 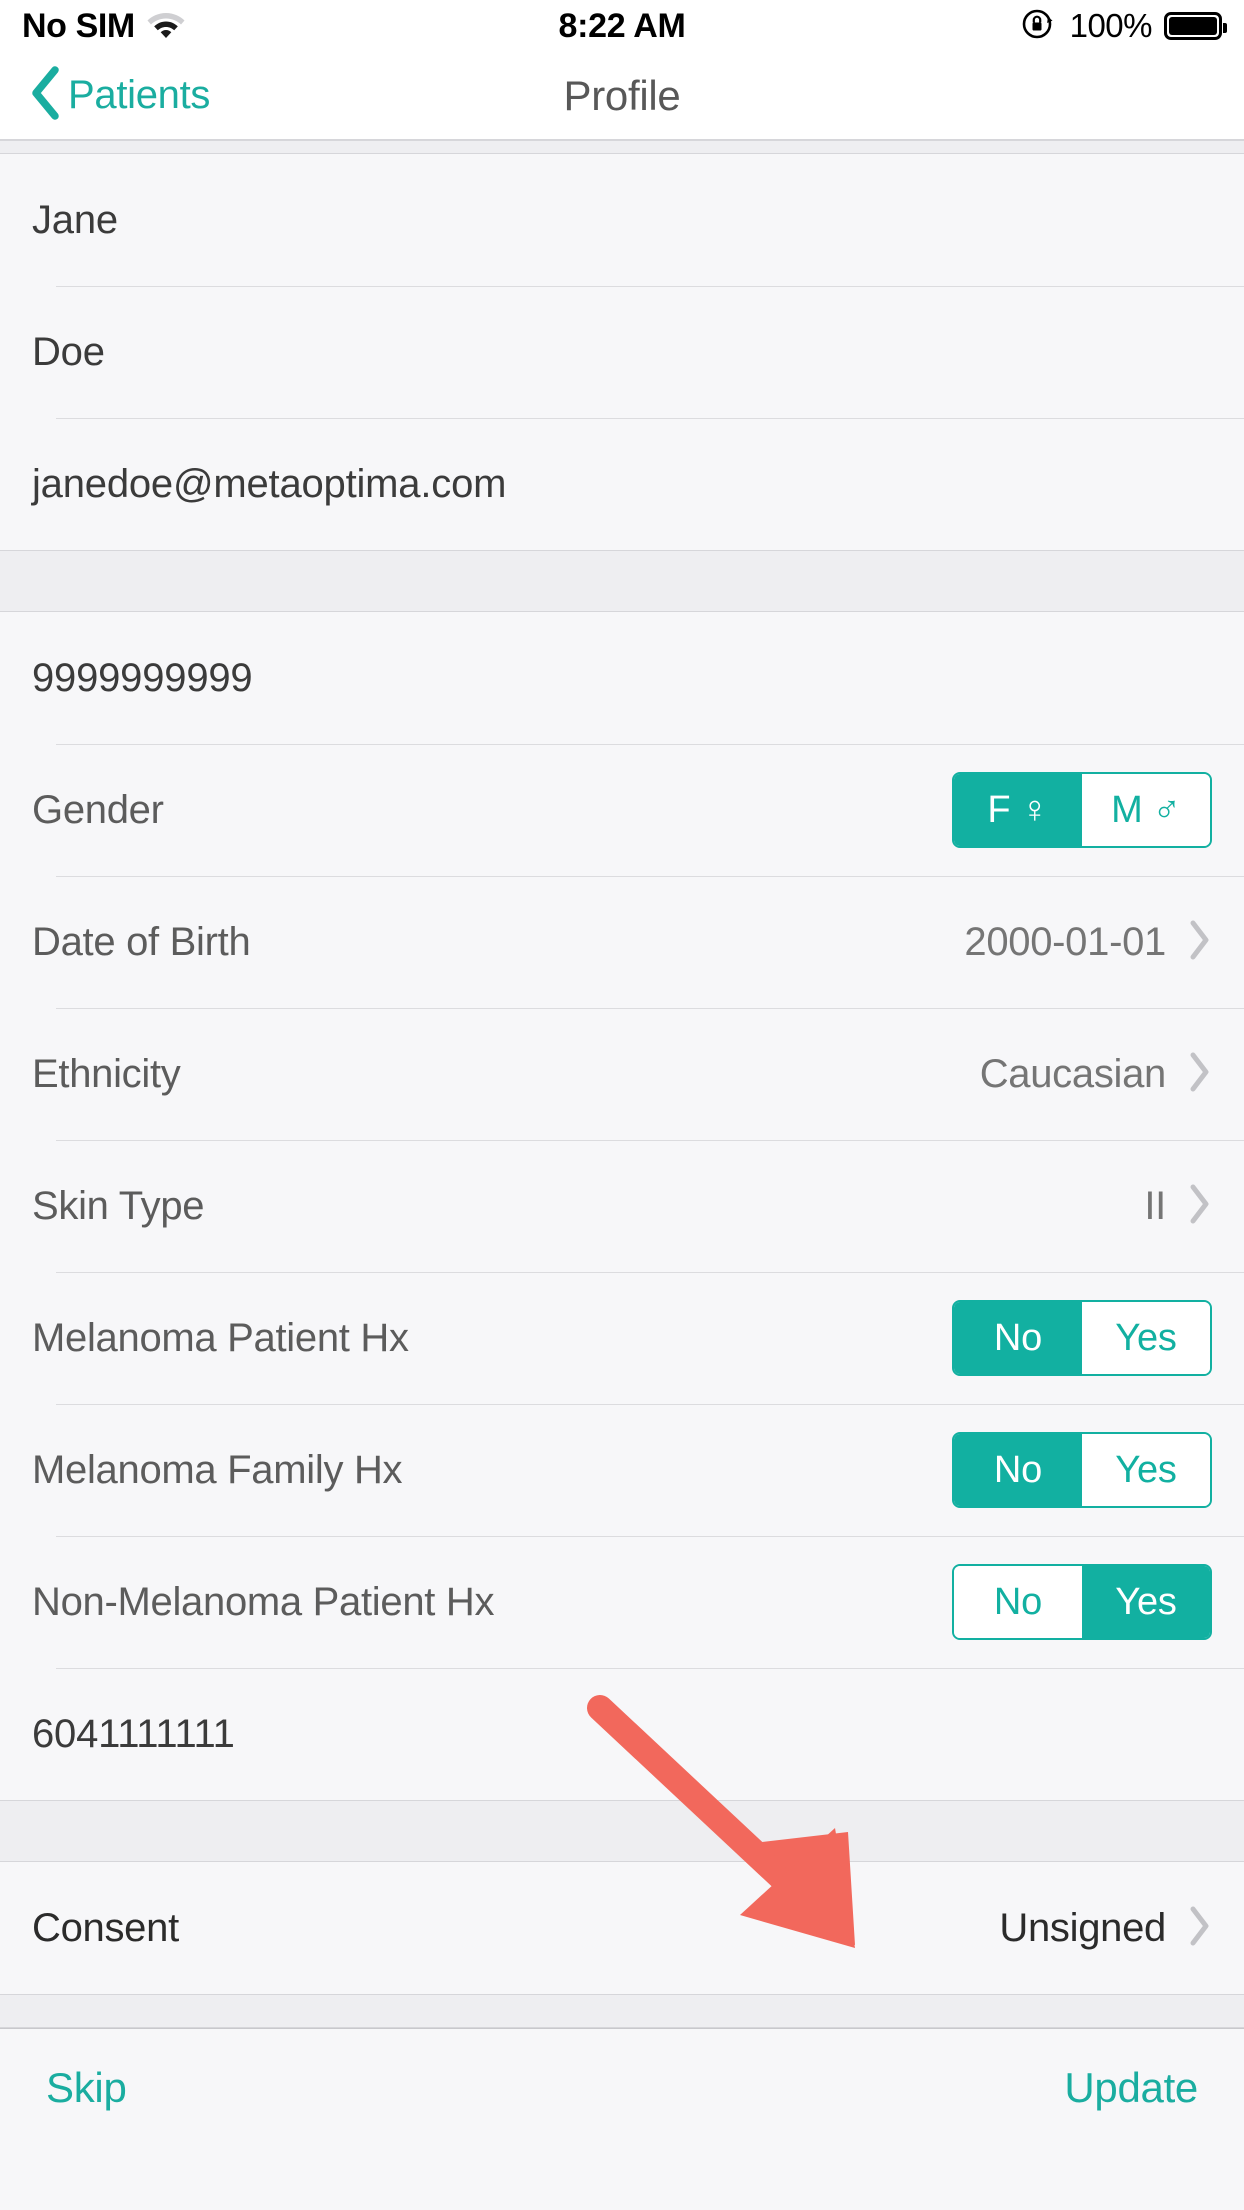 What do you see at coordinates (1131, 2088) in the screenshot?
I see `update-button: Update` at bounding box center [1131, 2088].